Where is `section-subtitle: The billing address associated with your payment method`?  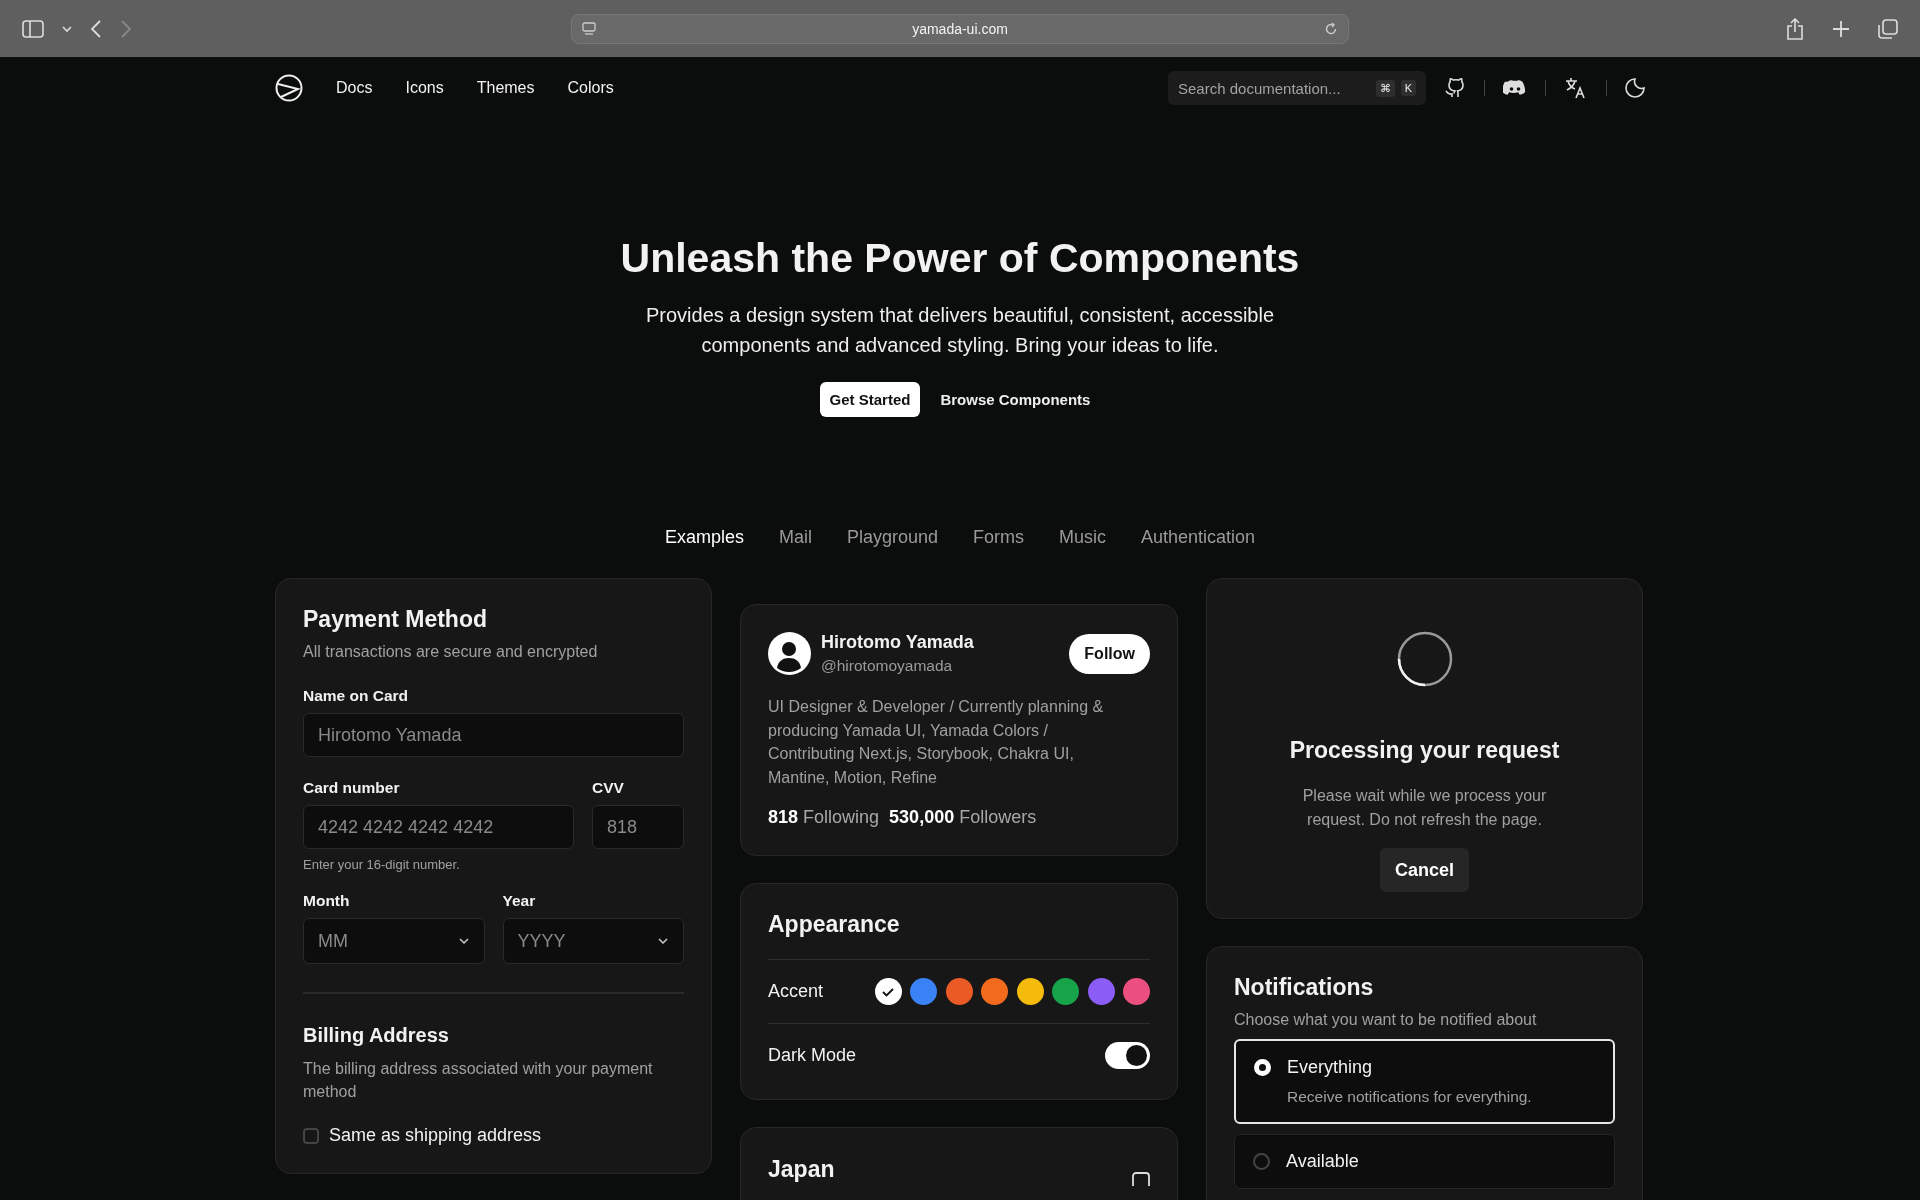
section-subtitle: The billing address associated with your payment method is located at coordinates (478, 1080).